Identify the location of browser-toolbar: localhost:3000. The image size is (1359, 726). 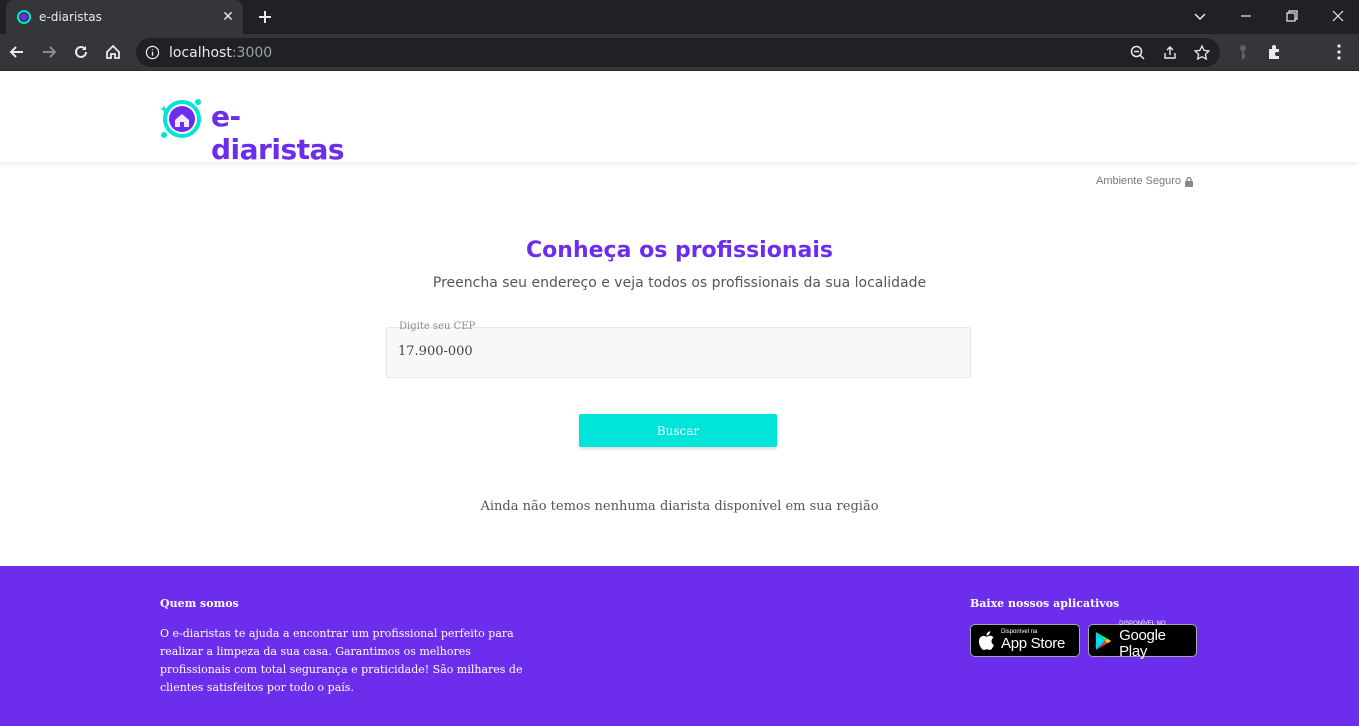
(679, 52).